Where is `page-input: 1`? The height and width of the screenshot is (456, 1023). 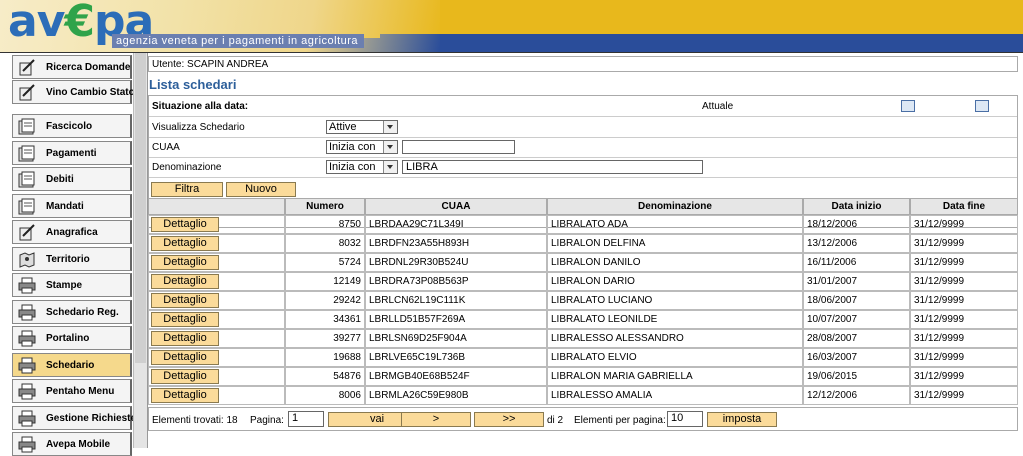
page-input: 1 is located at coordinates (306, 419).